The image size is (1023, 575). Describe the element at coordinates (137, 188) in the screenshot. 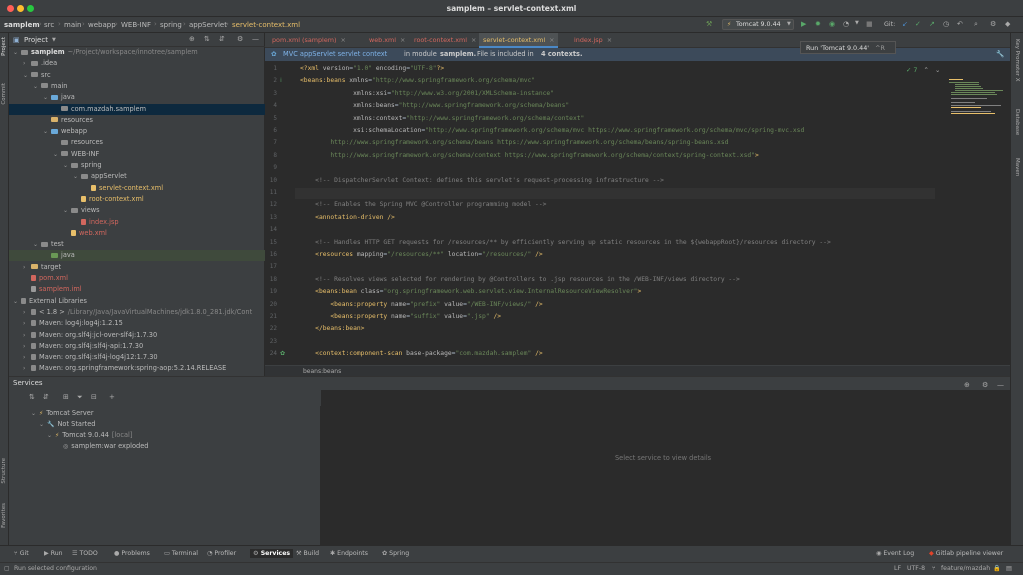

I see `tree-item: servlet-context.xml` at that location.